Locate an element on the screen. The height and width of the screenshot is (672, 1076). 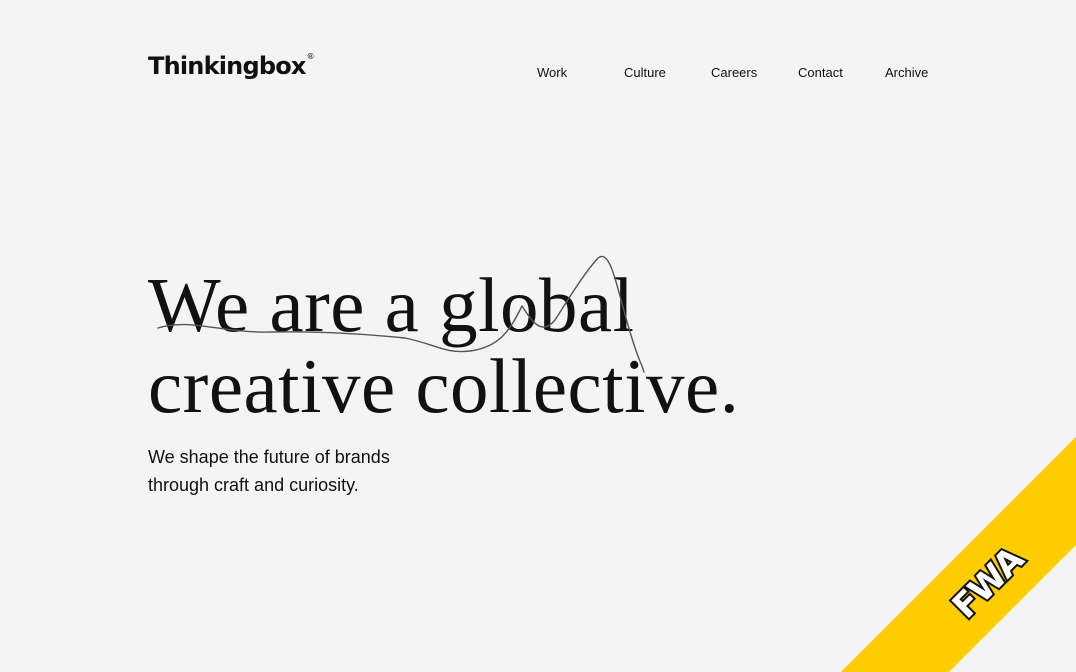
nav-item-contact: Contact is located at coordinates (820, 73).